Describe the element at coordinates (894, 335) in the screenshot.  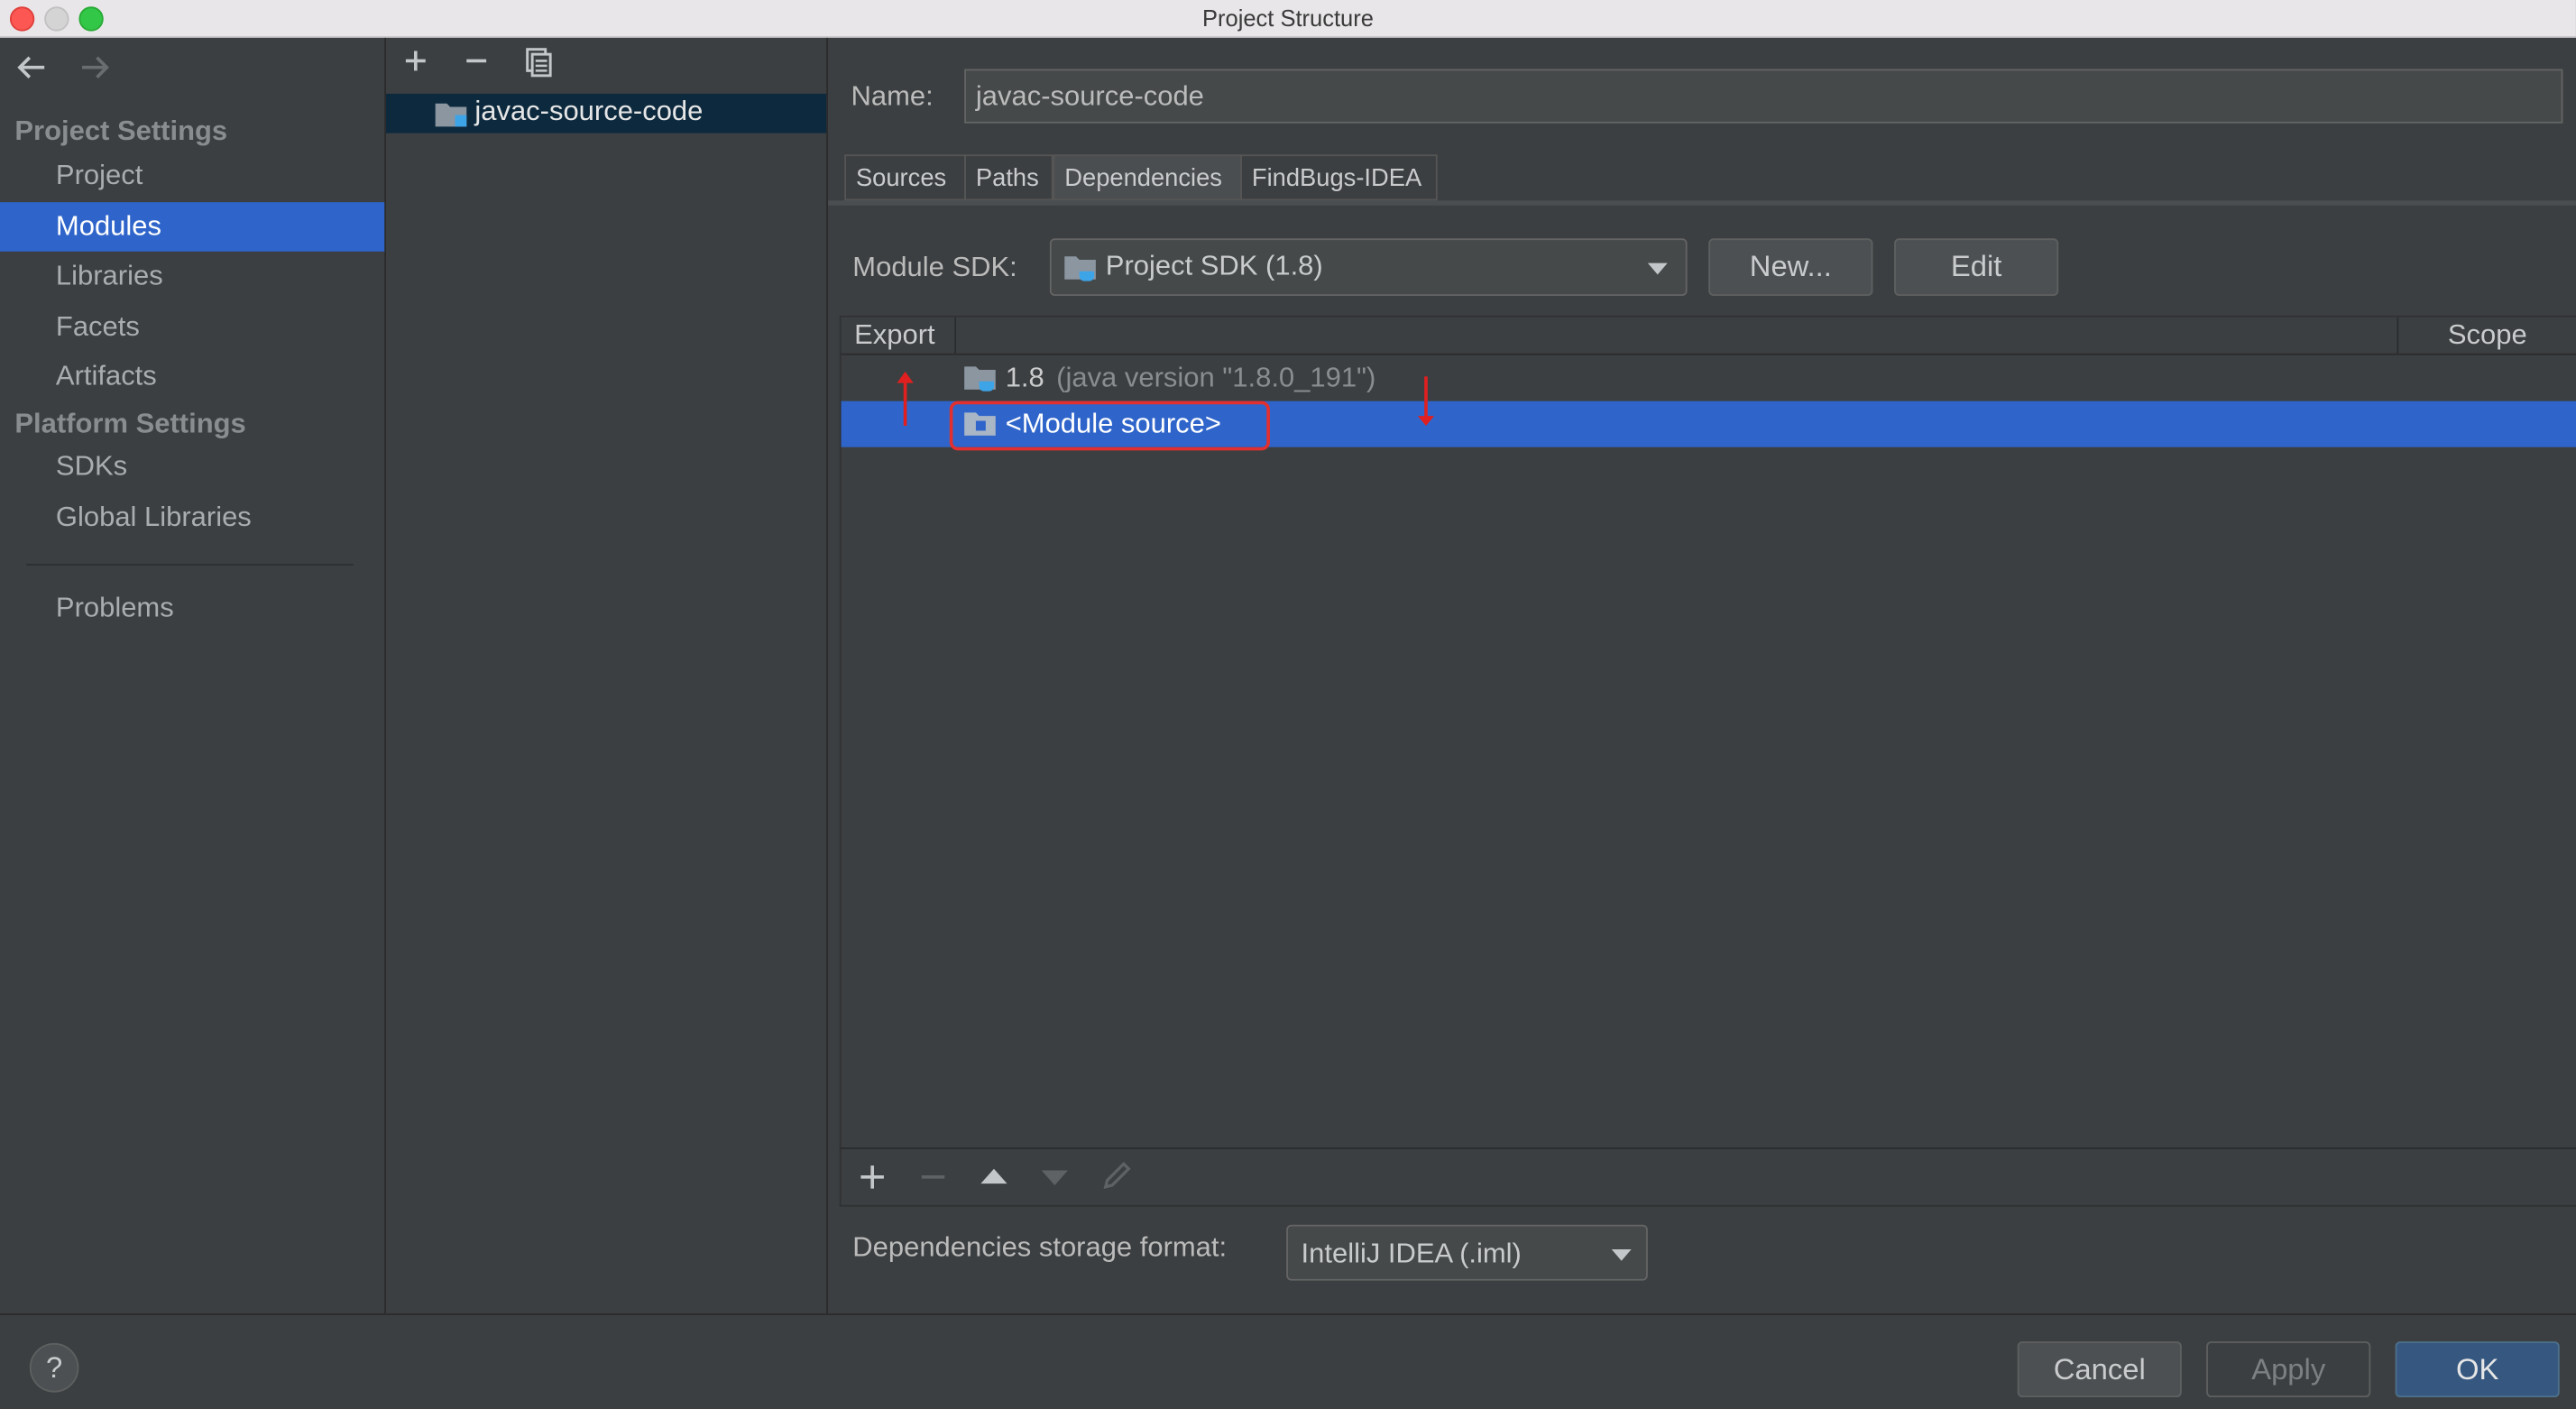
I see `column-export: Export` at that location.